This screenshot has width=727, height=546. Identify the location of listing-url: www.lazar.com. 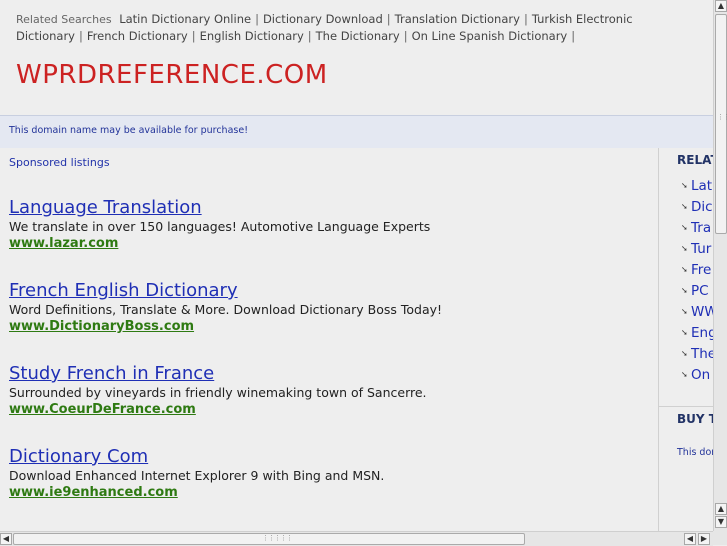
(329, 243).